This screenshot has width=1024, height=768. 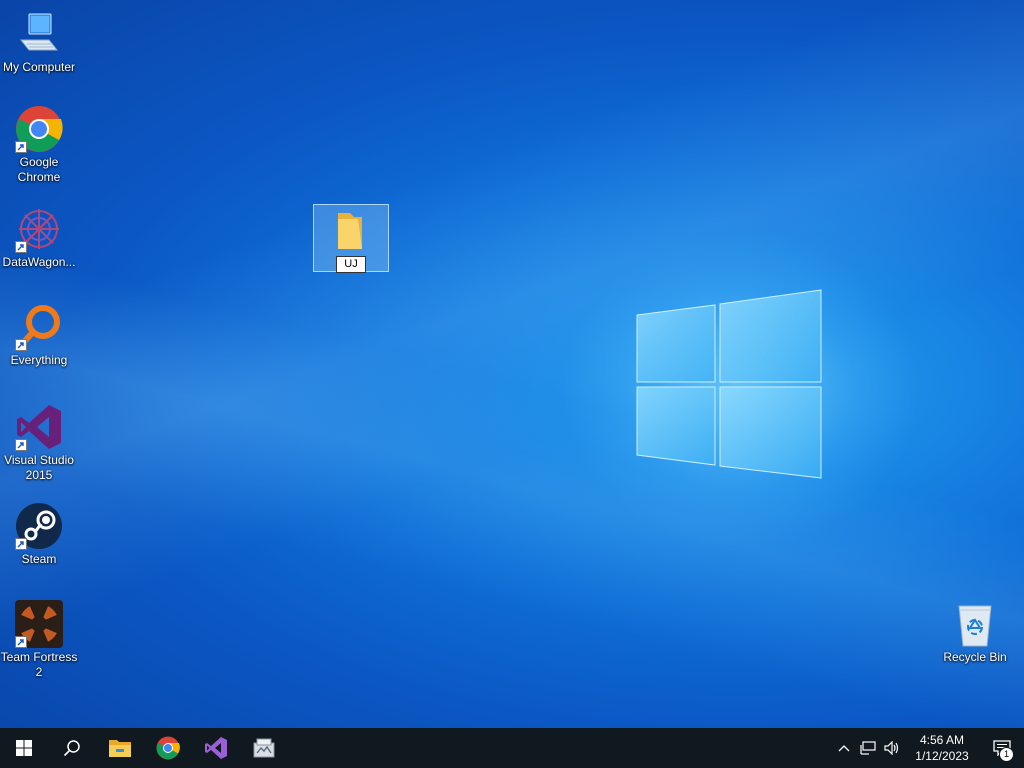 I want to click on taskbar-file-explorer, so click(x=120, y=748).